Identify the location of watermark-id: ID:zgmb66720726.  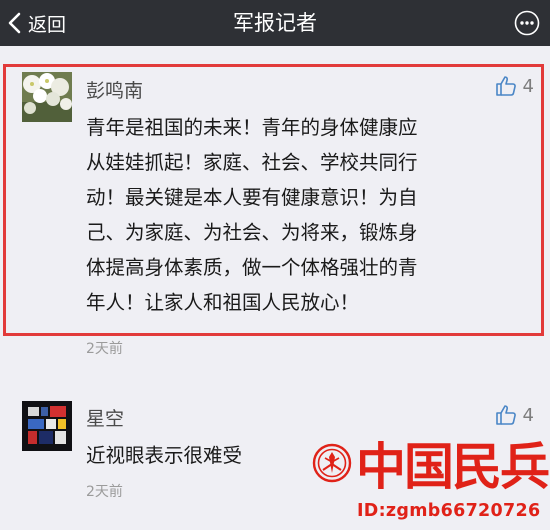
(449, 511).